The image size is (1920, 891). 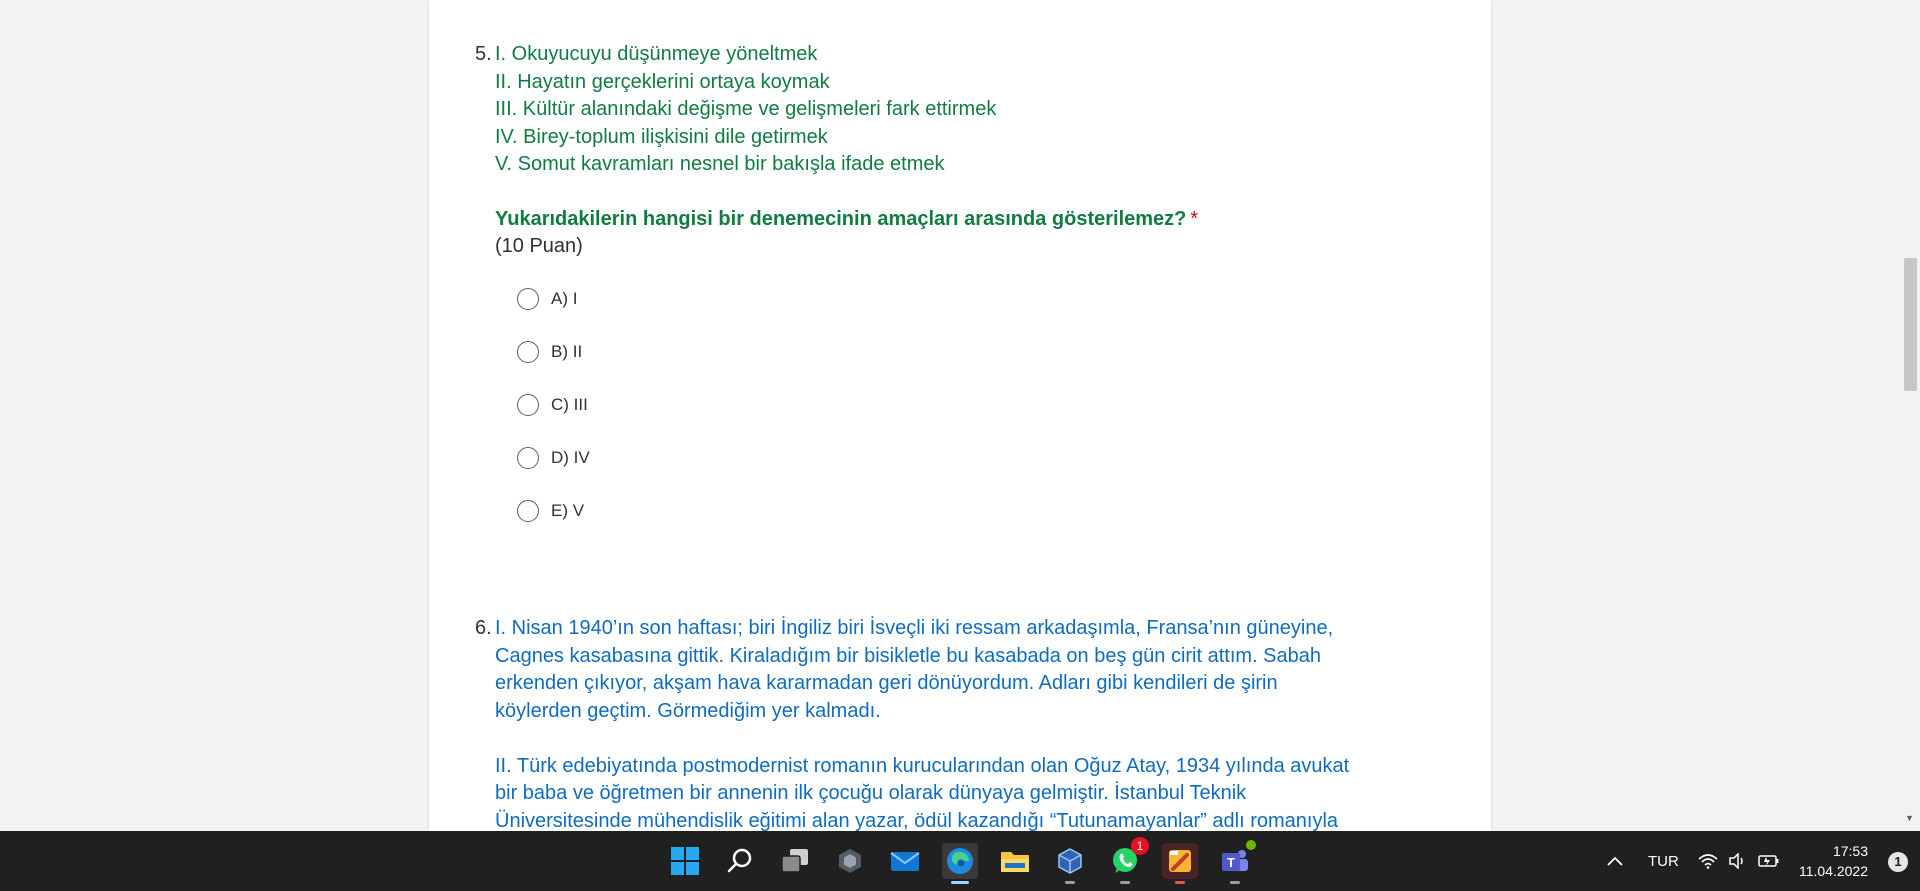 What do you see at coordinates (539, 246) in the screenshot?
I see `question-points: (10 Puan)` at bounding box center [539, 246].